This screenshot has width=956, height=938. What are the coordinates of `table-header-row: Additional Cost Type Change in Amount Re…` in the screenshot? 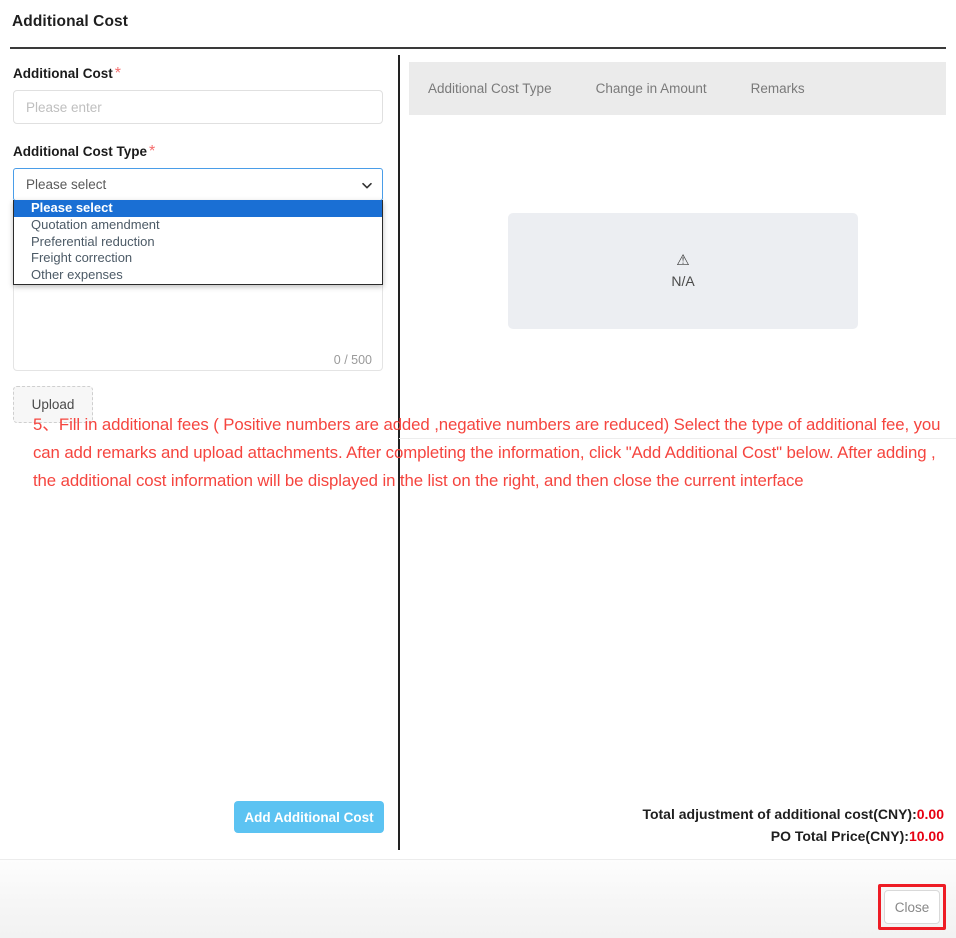 It's located at (677, 88).